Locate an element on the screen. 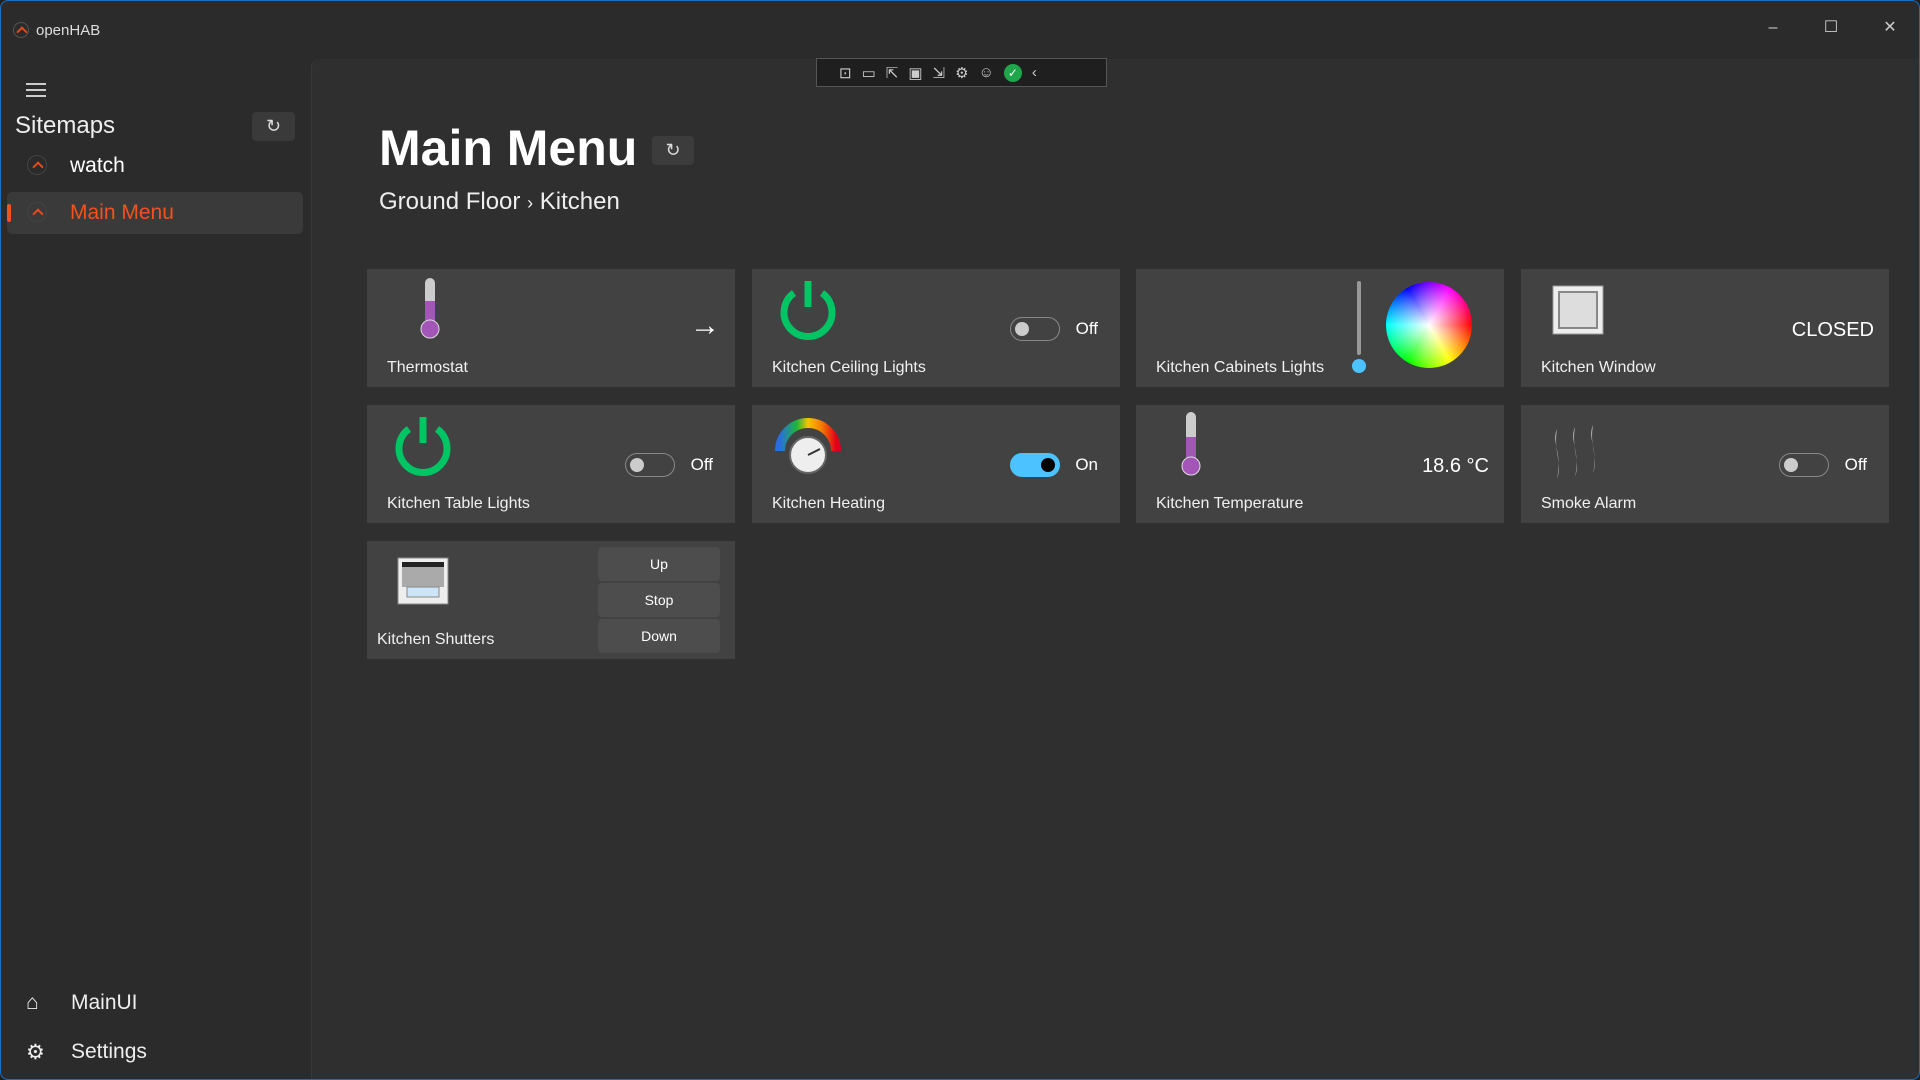 The image size is (1920, 1080). window-icon is located at coordinates (1578, 310).